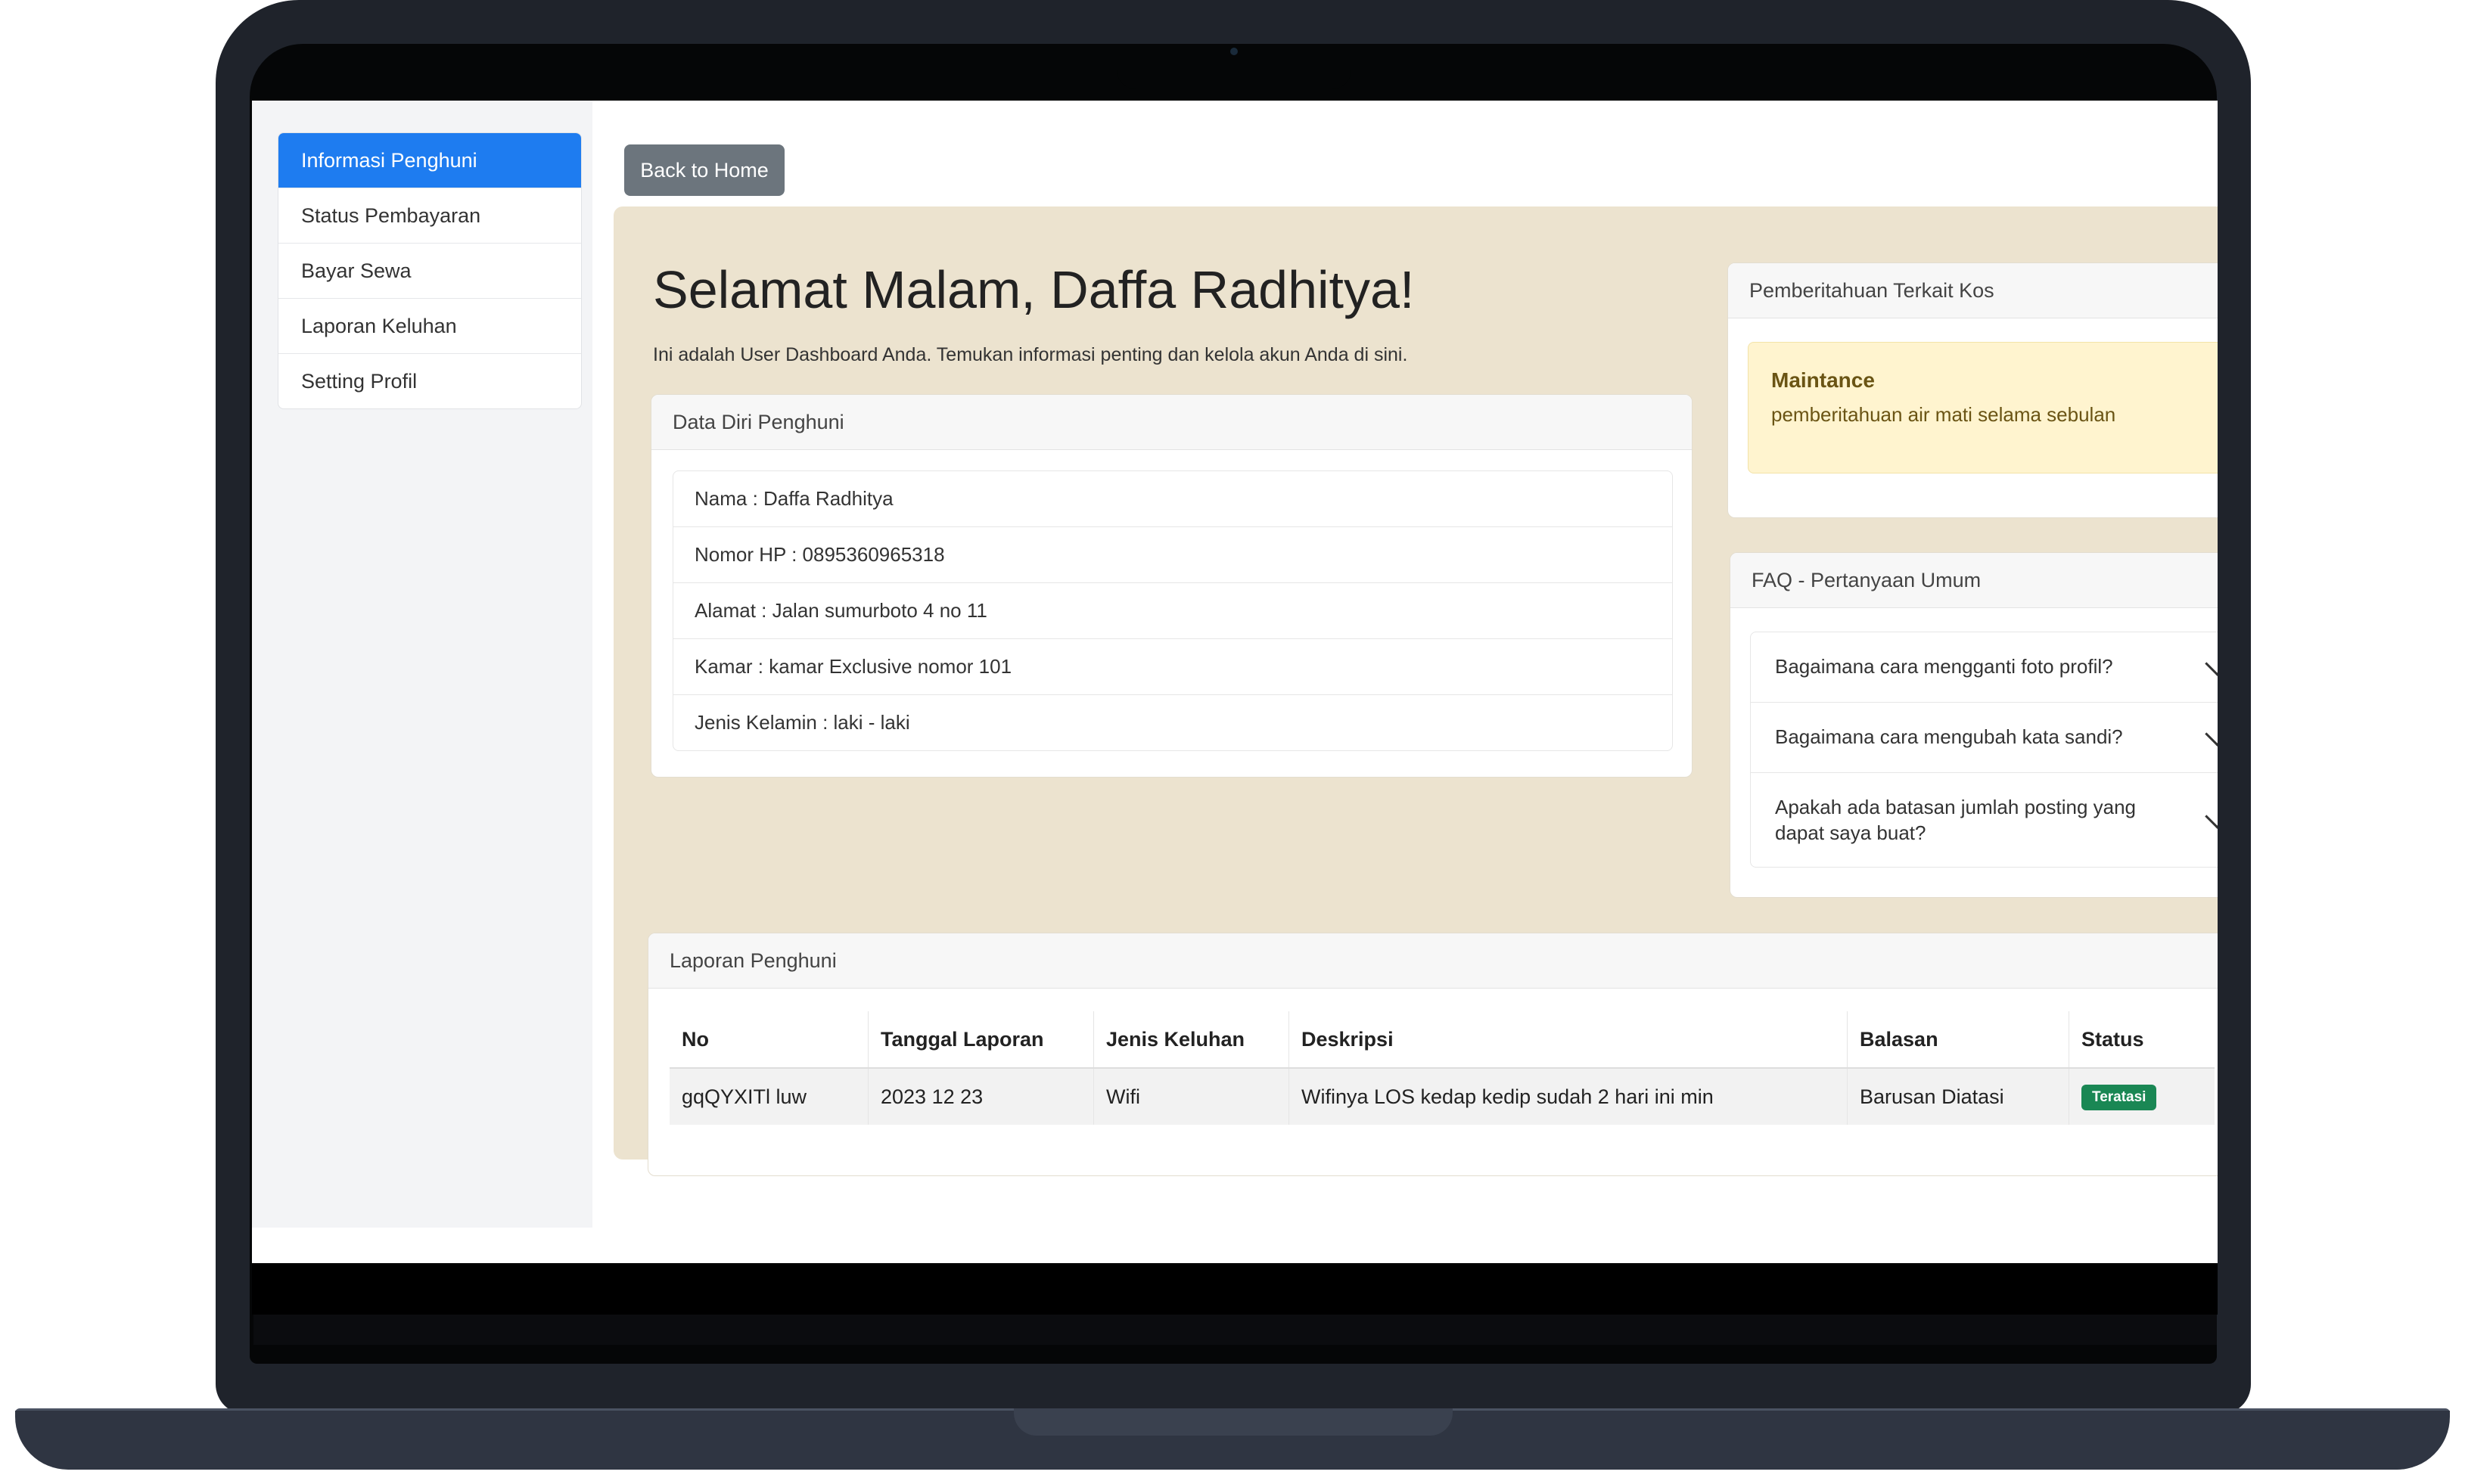  What do you see at coordinates (1034, 289) in the screenshot?
I see `page-title: Selamat Malam, Daffa Radhitya!` at bounding box center [1034, 289].